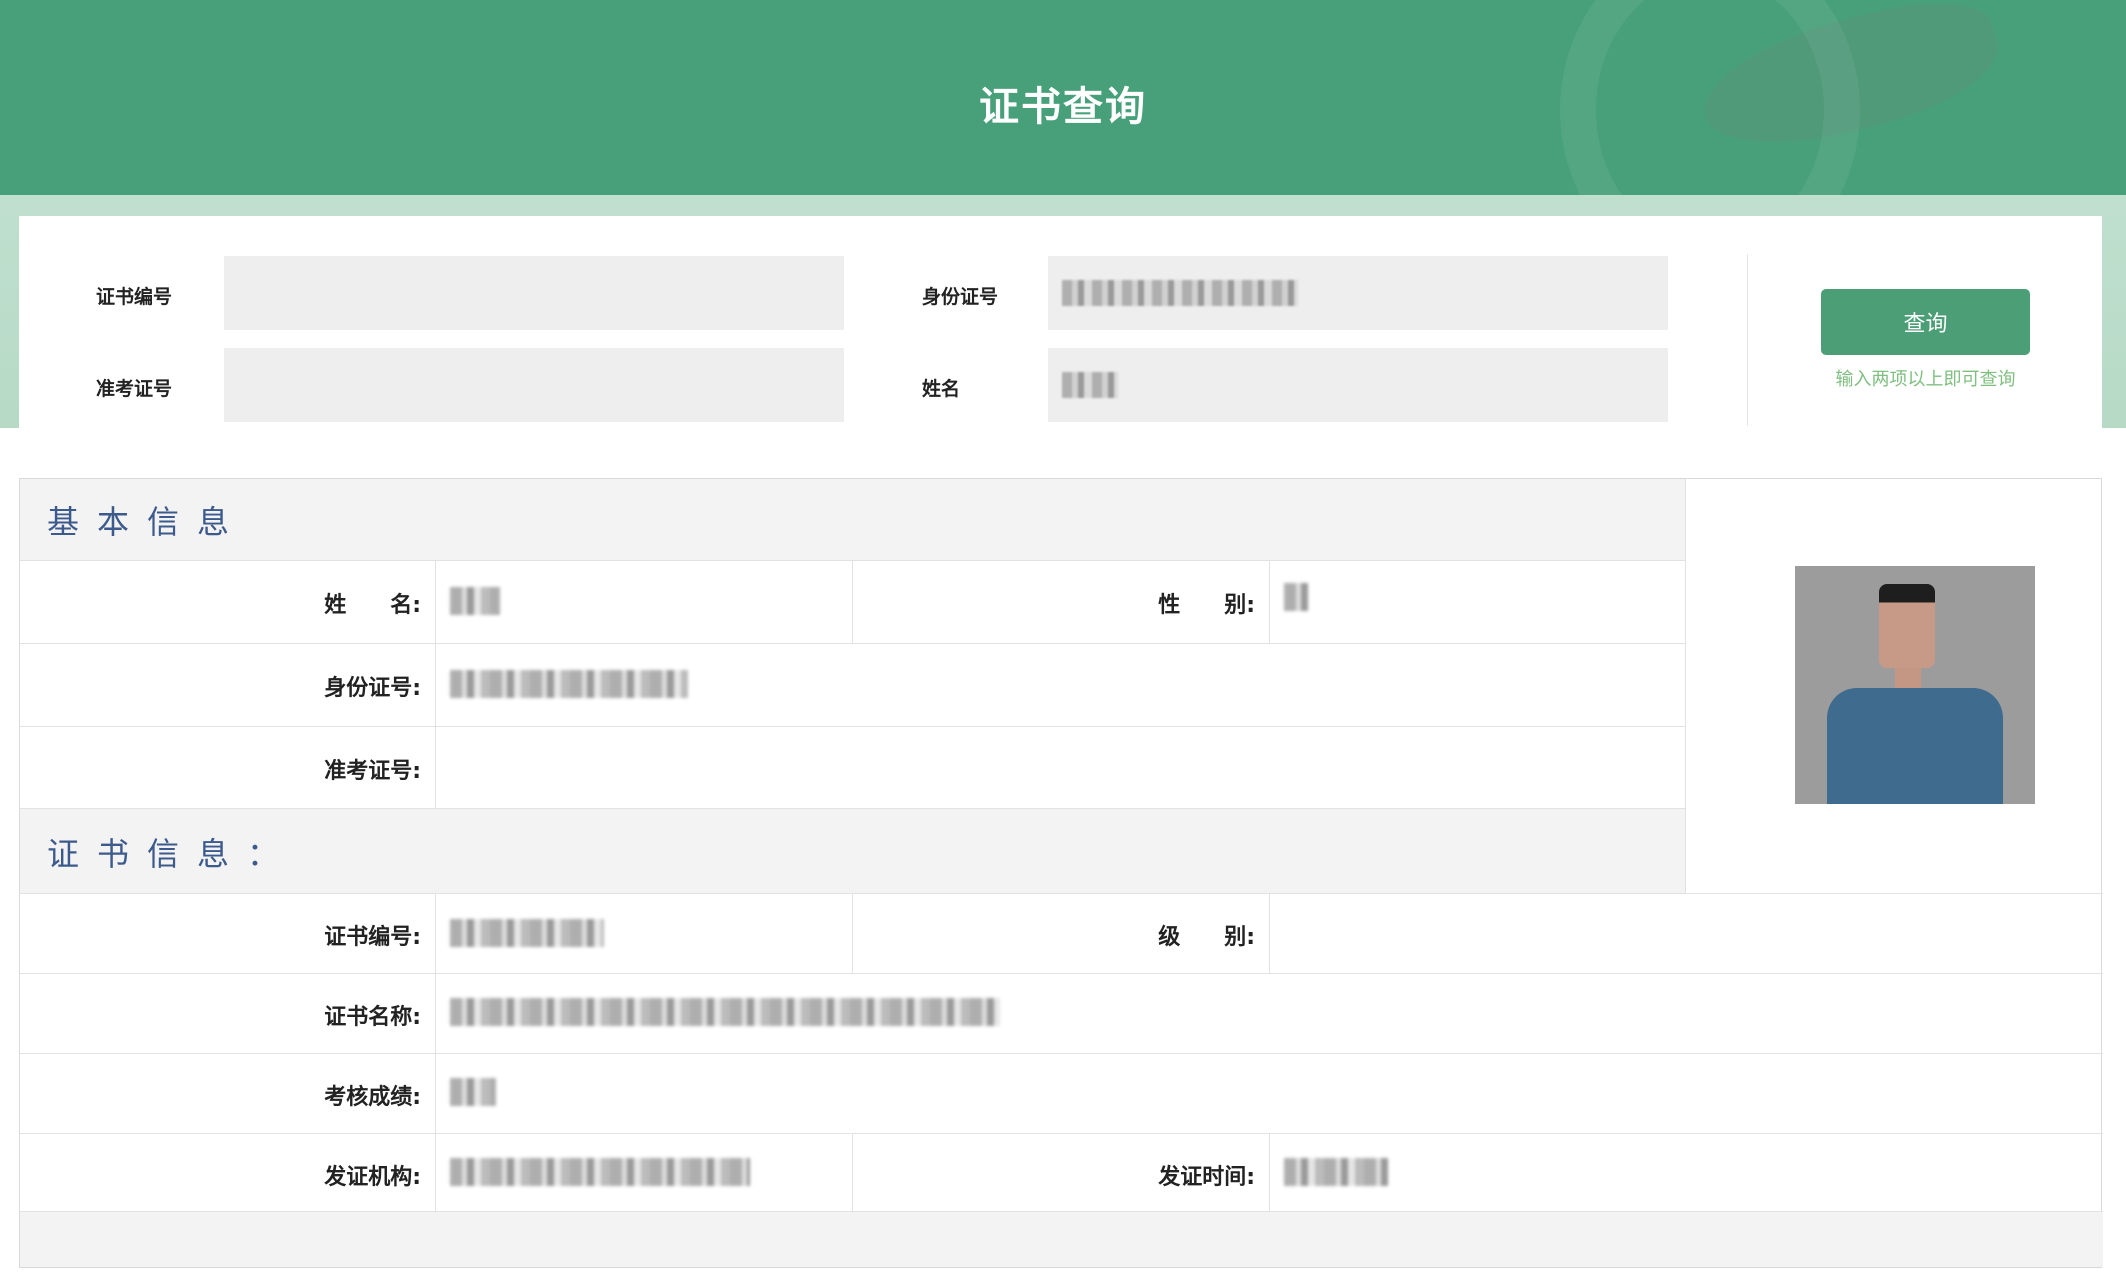 This screenshot has height=1288, width=2126. Describe the element at coordinates (960, 297) in the screenshot. I see `id-no-label: 身份证号` at that location.